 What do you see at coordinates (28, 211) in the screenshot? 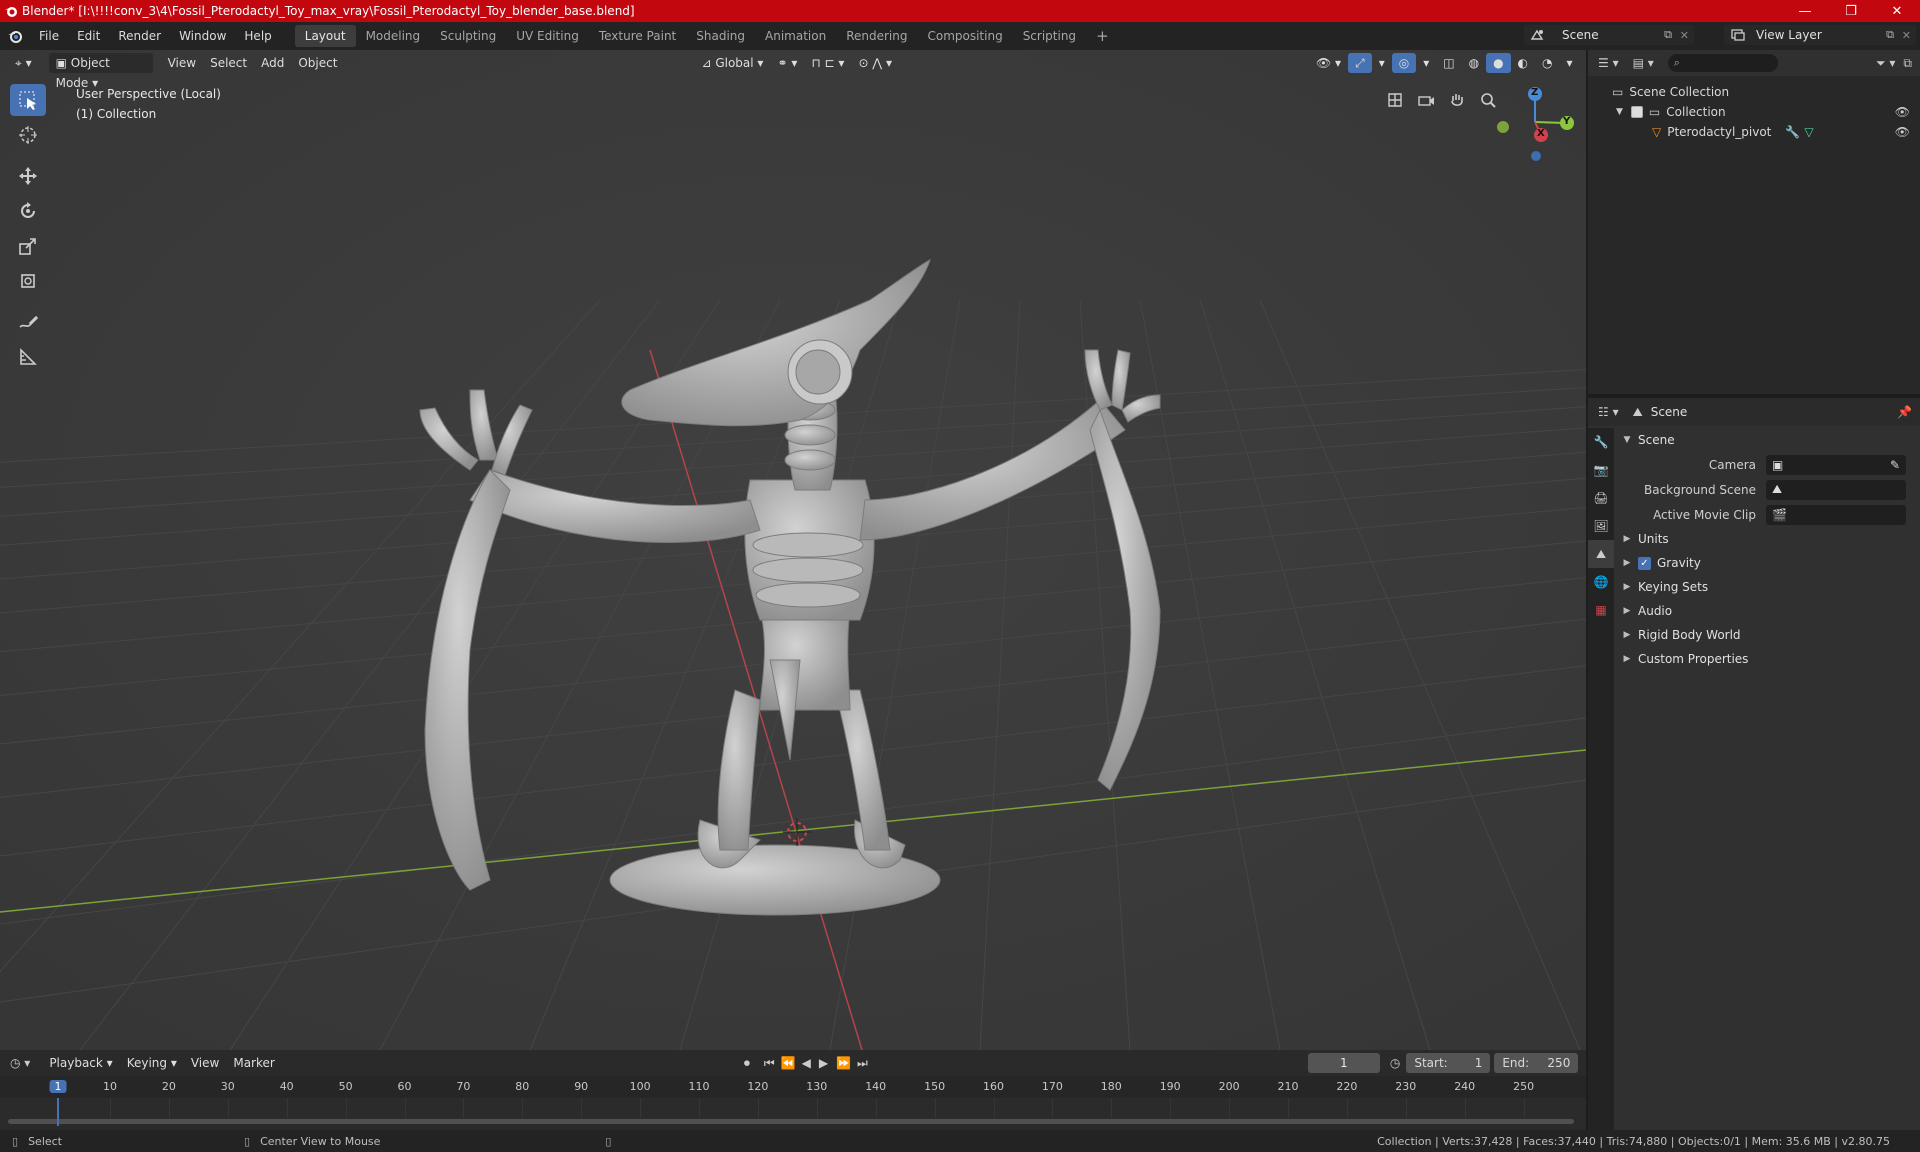
I see `rotate-tool` at bounding box center [28, 211].